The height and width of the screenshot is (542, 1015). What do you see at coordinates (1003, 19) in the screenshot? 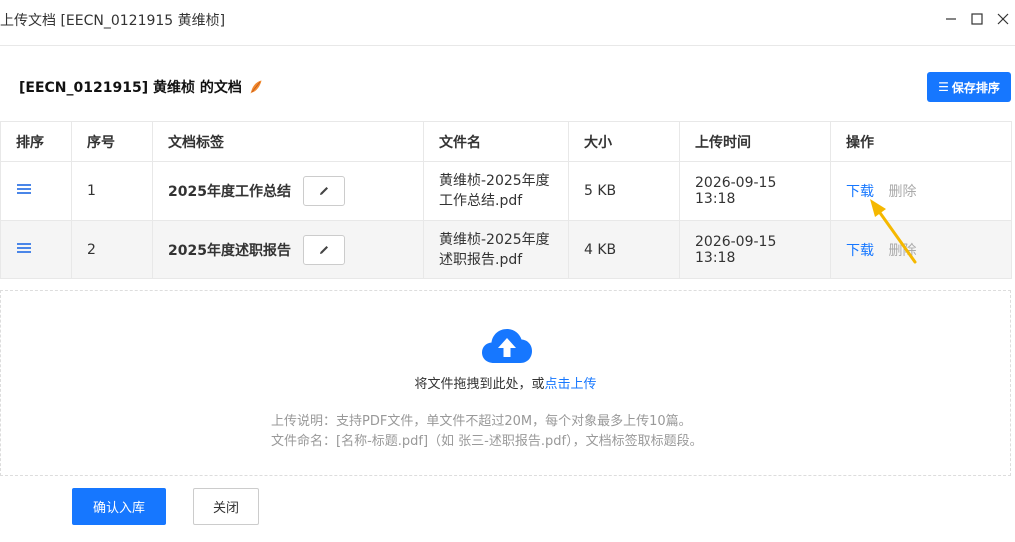
I see `close-icon` at bounding box center [1003, 19].